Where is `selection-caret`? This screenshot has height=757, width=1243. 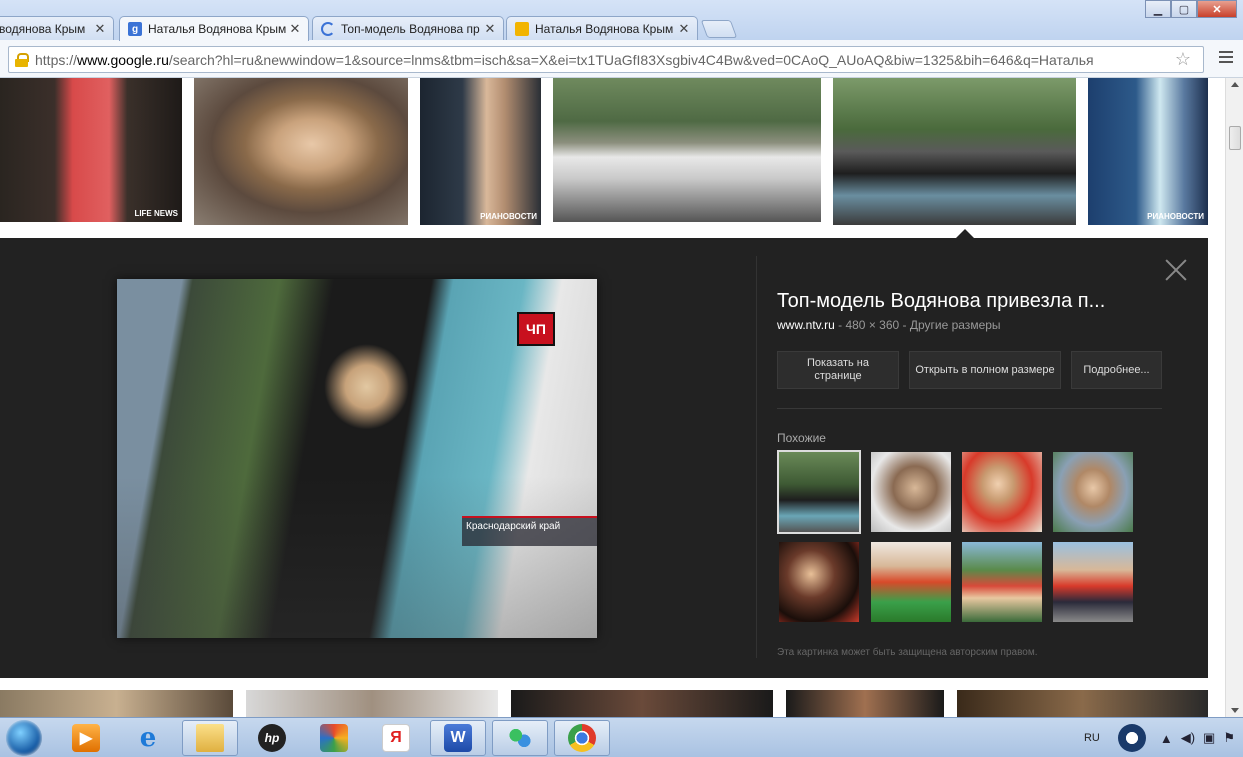
selection-caret is located at coordinates (965, 233).